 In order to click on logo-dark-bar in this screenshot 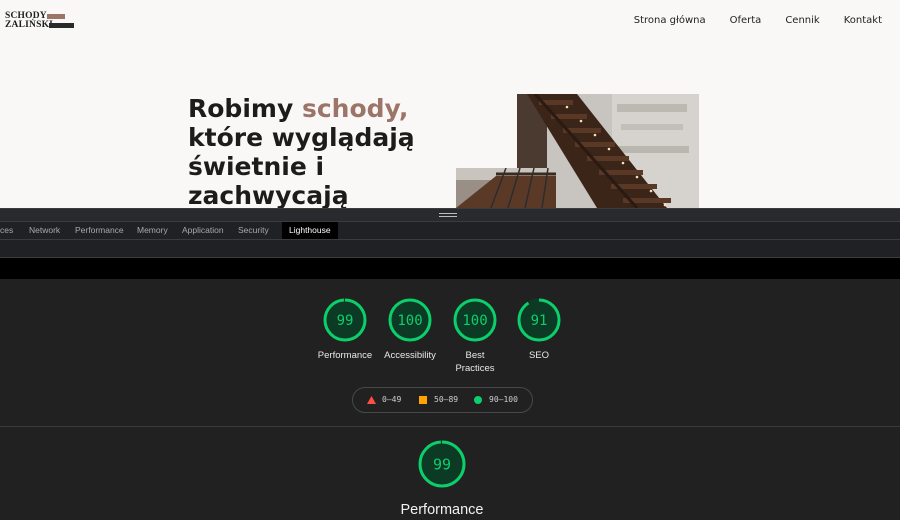, I will do `click(61, 25)`.